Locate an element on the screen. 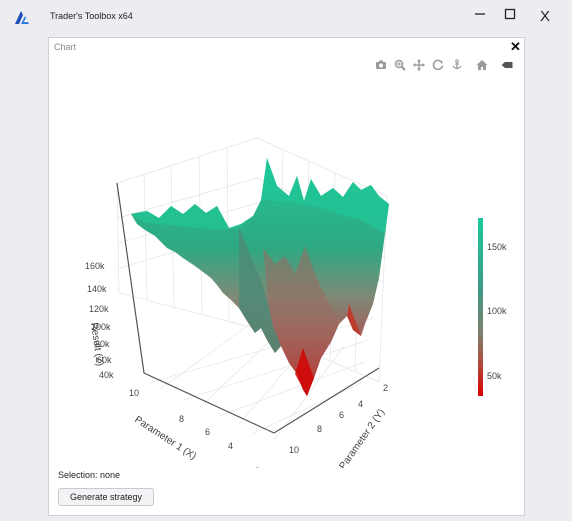 This screenshot has height=521, width=572. title-bar: Trader's Toolbox x64 X is located at coordinates (286, 17).